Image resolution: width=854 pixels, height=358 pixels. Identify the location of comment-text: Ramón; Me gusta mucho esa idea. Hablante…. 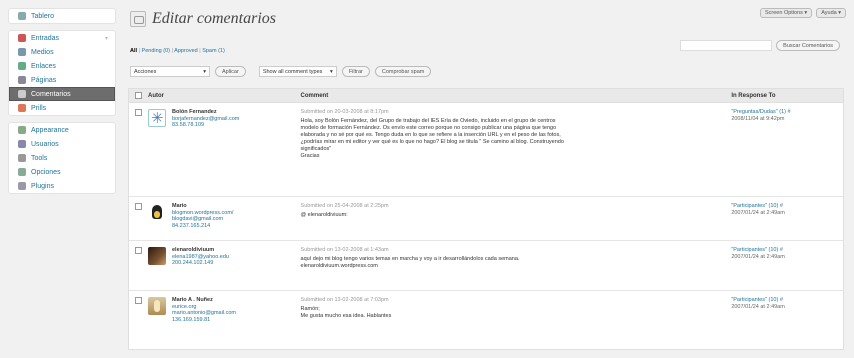
(346, 312).